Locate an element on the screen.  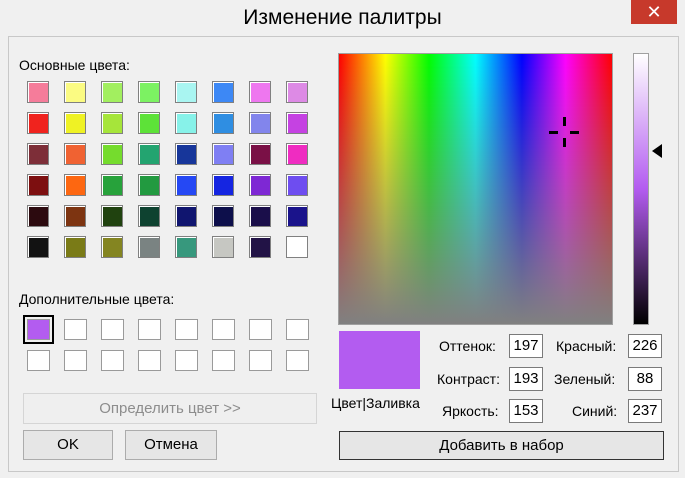
green-field: 88 is located at coordinates (645, 379).